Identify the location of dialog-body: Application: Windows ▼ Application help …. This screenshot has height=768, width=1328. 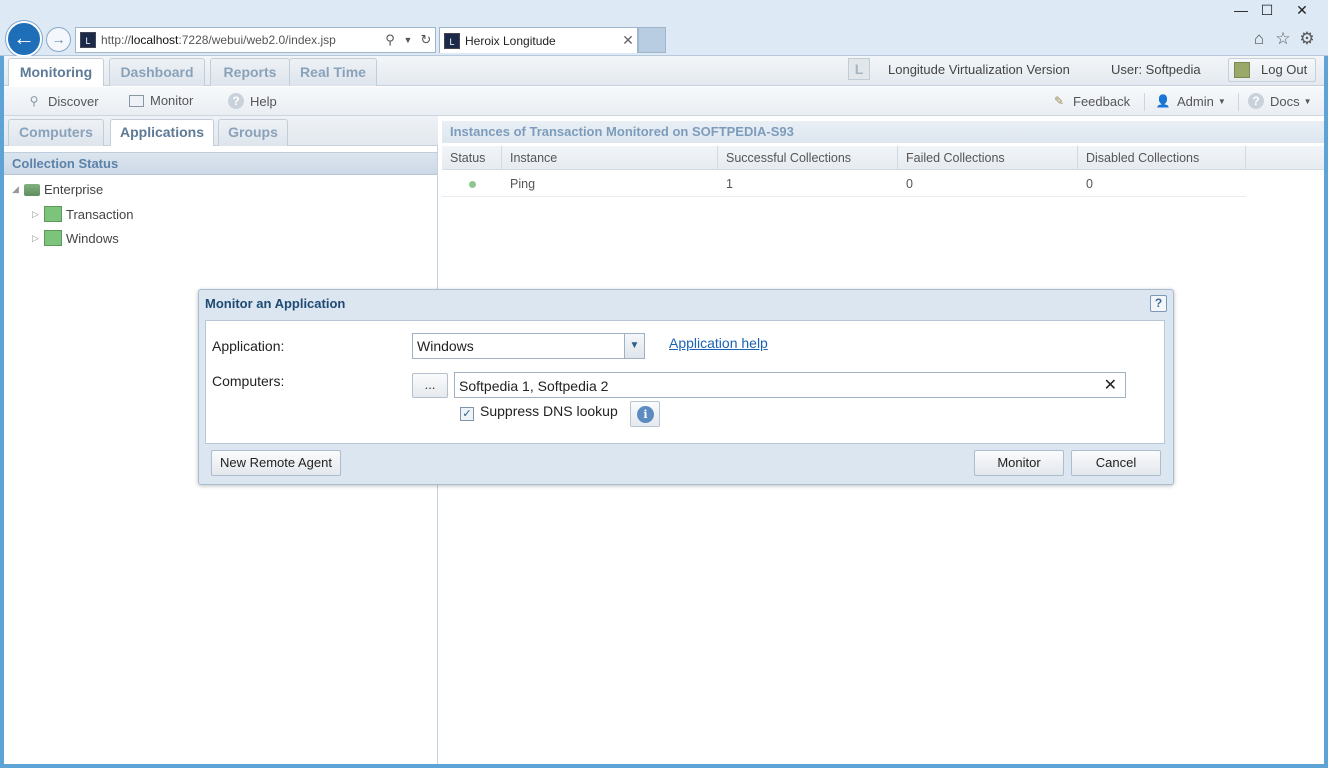
(685, 382).